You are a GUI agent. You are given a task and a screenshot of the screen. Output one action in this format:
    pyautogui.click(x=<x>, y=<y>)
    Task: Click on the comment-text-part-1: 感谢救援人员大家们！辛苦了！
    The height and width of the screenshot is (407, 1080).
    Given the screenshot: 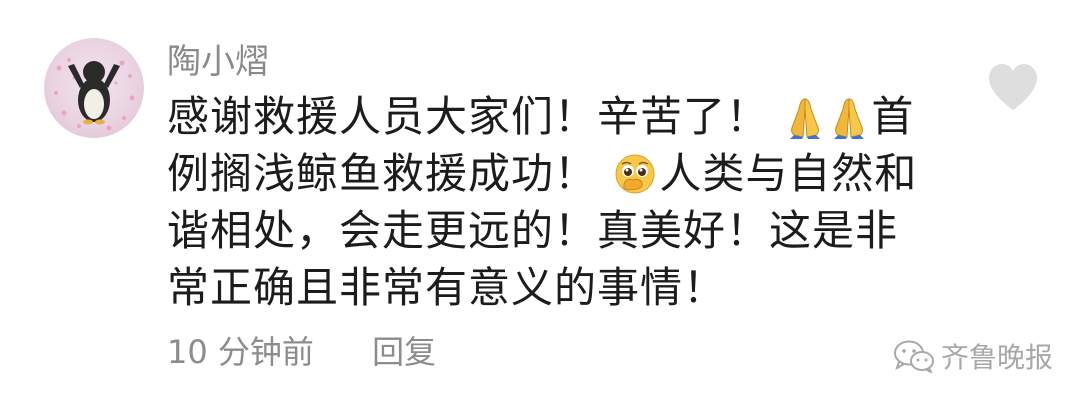 What is the action you would take?
    pyautogui.click(x=468, y=116)
    